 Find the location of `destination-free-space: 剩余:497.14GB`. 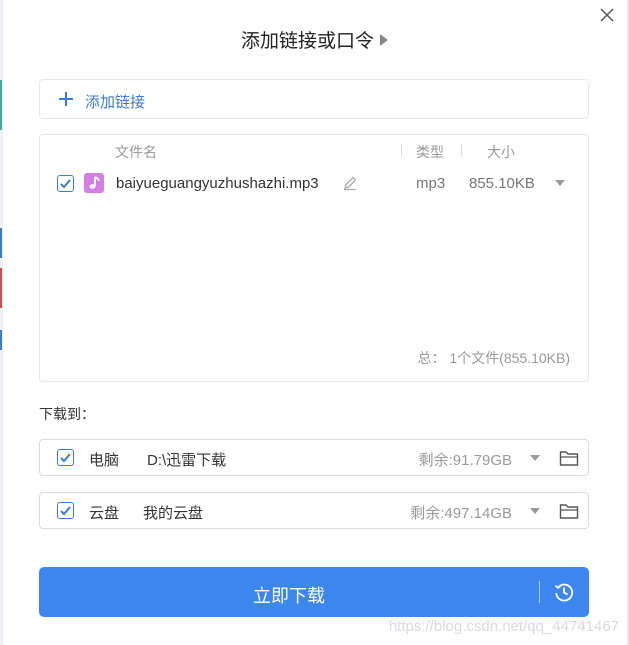

destination-free-space: 剩余:497.14GB is located at coordinates (461, 513).